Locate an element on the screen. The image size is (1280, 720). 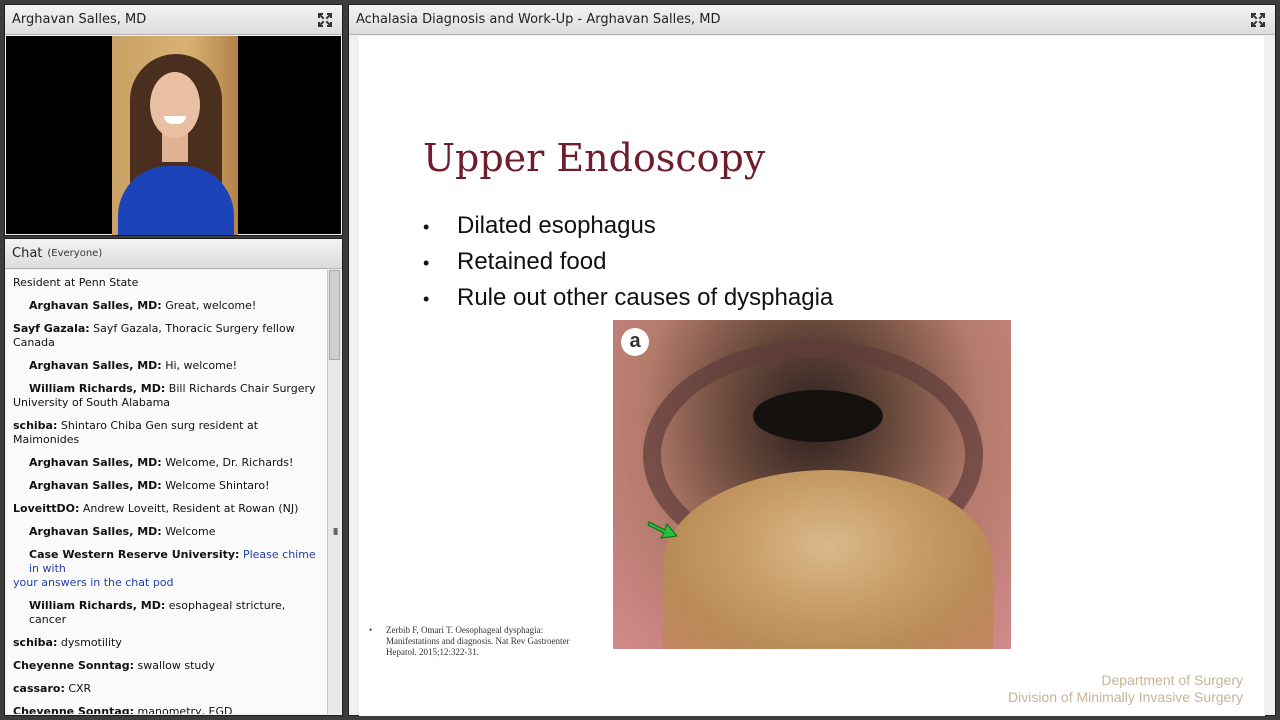
chat-text: Welcome, Dr. Richards! is located at coordinates (229, 462).